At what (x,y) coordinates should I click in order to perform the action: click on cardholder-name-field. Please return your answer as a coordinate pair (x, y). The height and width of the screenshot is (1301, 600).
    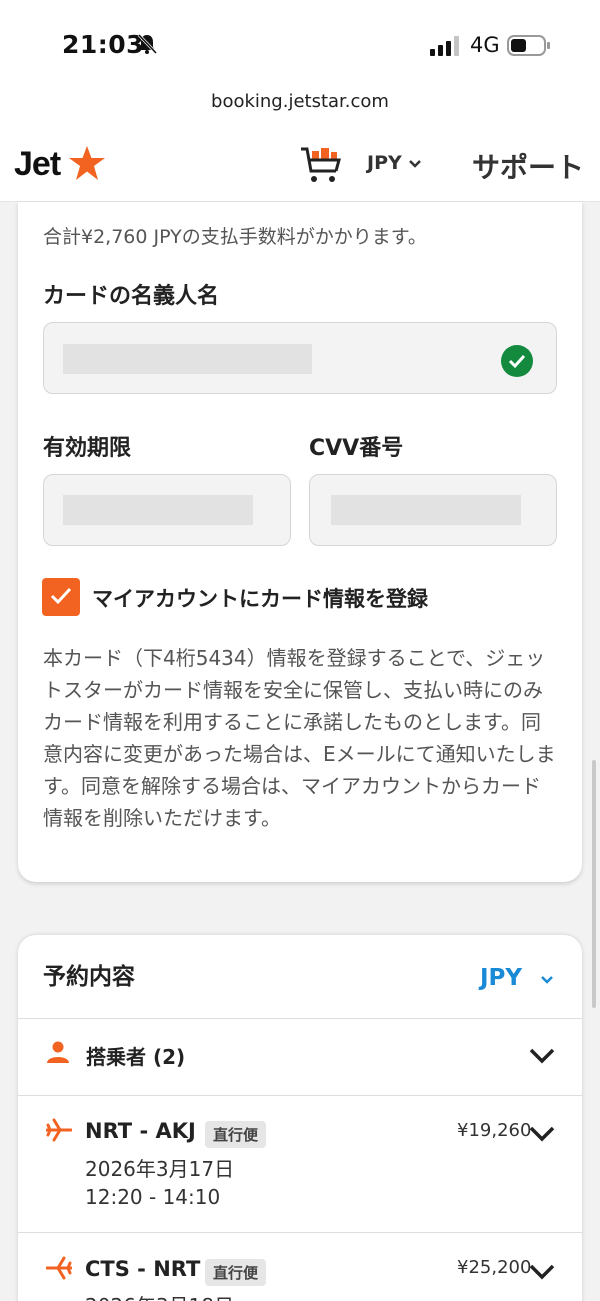
    Looking at the image, I should click on (300, 358).